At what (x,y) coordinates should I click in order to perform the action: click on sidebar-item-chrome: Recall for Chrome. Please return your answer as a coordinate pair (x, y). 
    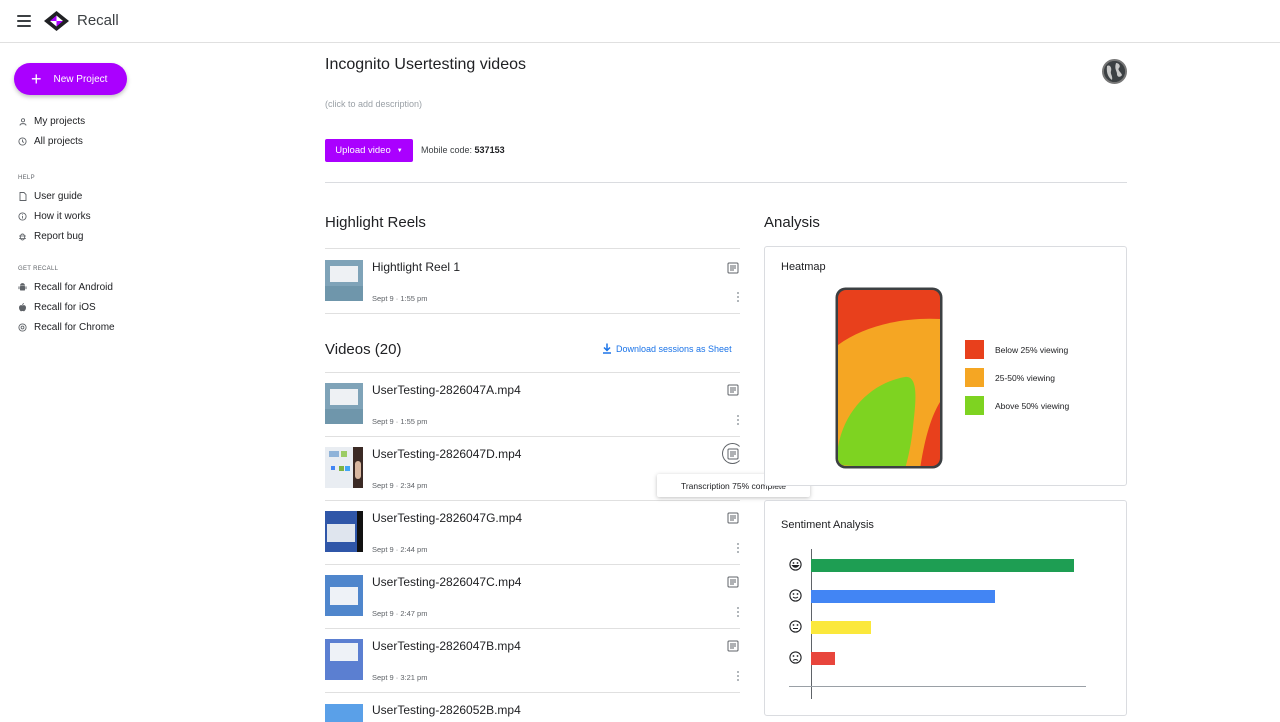
    Looking at the image, I should click on (66, 327).